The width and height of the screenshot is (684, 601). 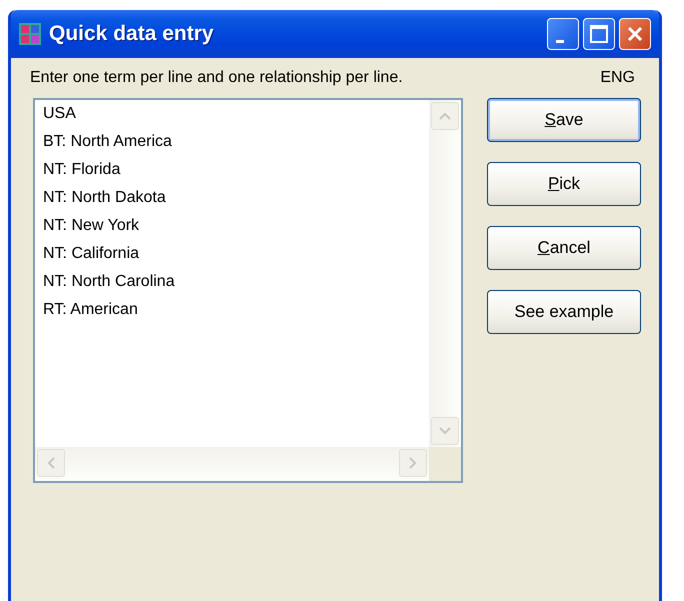 I want to click on close-icon, so click(x=635, y=34).